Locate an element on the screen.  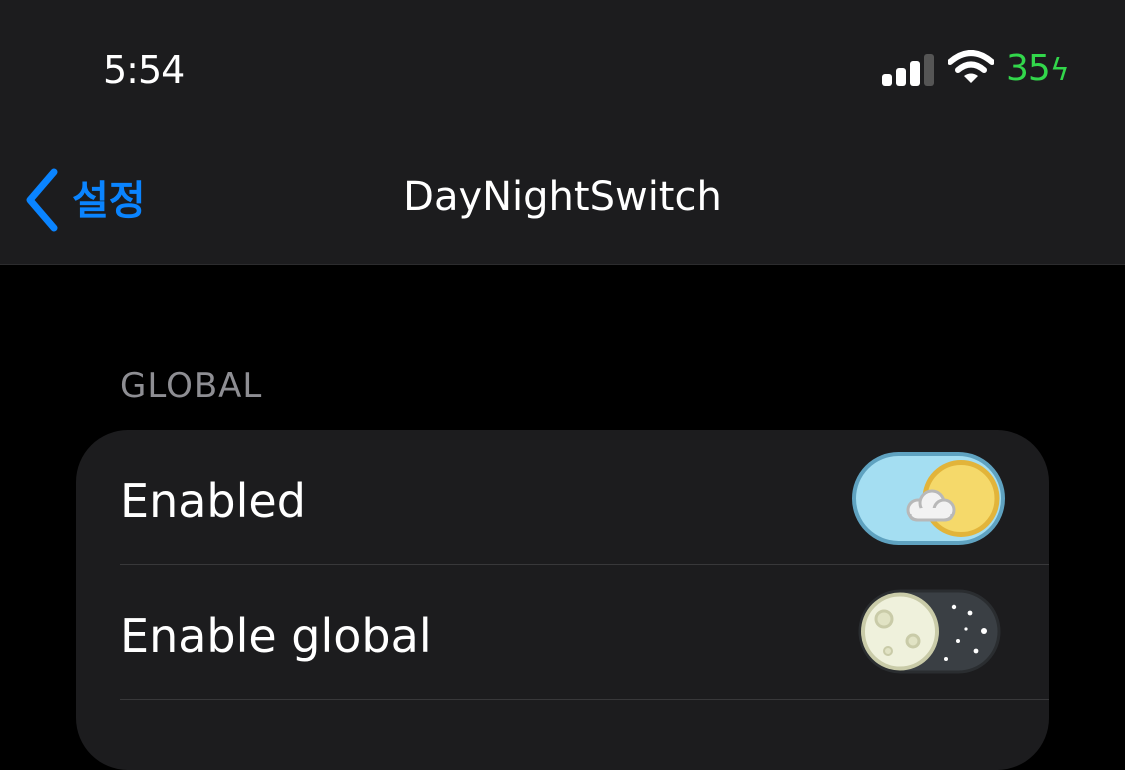
charging-icon: ϟ is located at coordinates (1059, 70).